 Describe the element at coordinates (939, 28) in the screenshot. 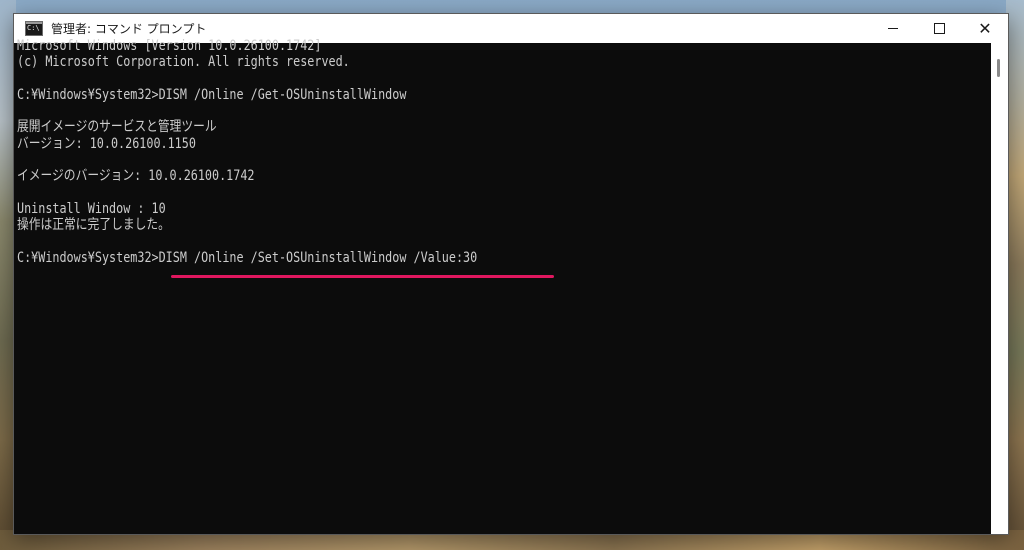

I see `maximize-icon` at that location.